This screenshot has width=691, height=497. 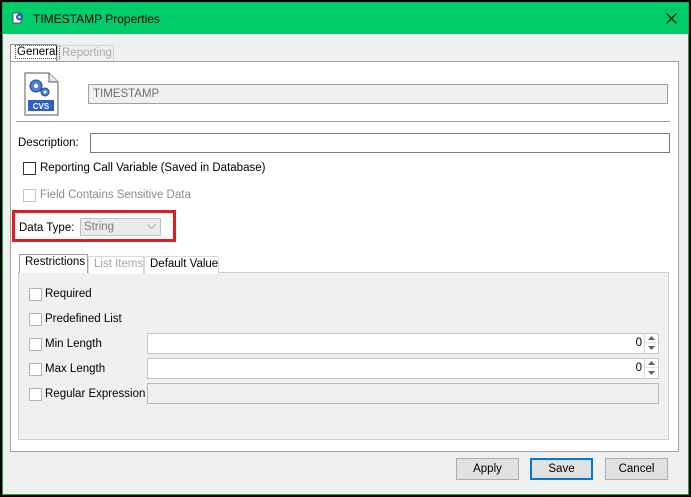 I want to click on close-icon, so click(x=671, y=18).